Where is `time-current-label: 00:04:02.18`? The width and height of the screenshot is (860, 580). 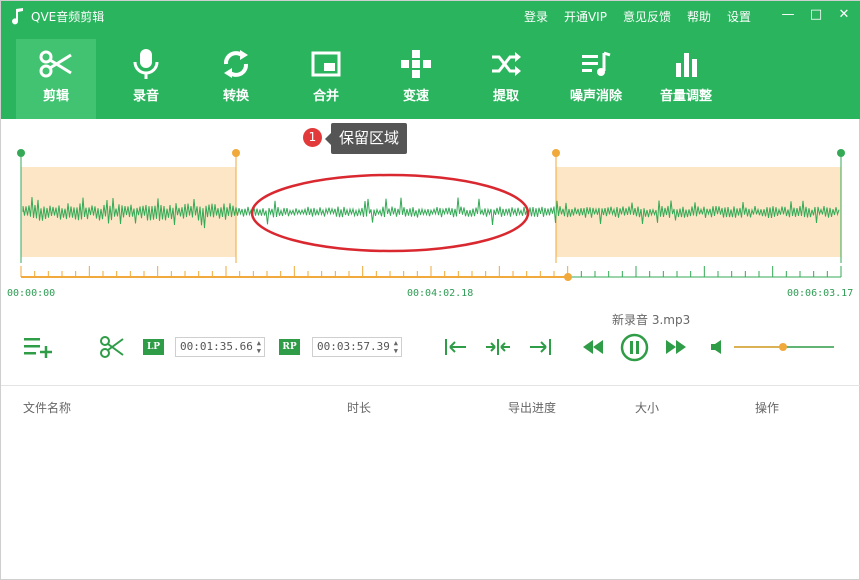 time-current-label: 00:04:02.18 is located at coordinates (440, 293).